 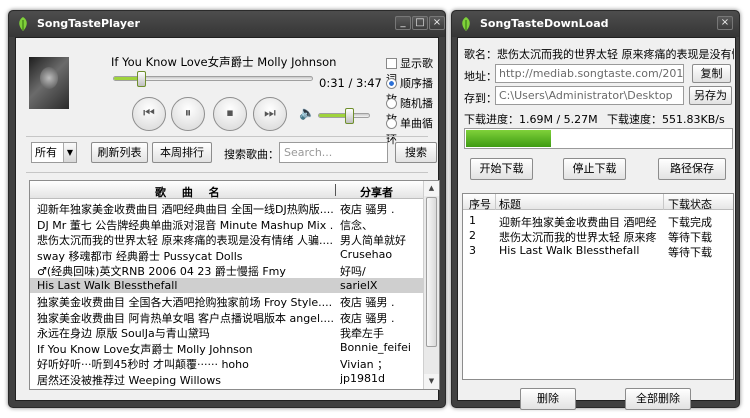 I want to click on song-name-label: 歌名：, so click(x=480, y=54).